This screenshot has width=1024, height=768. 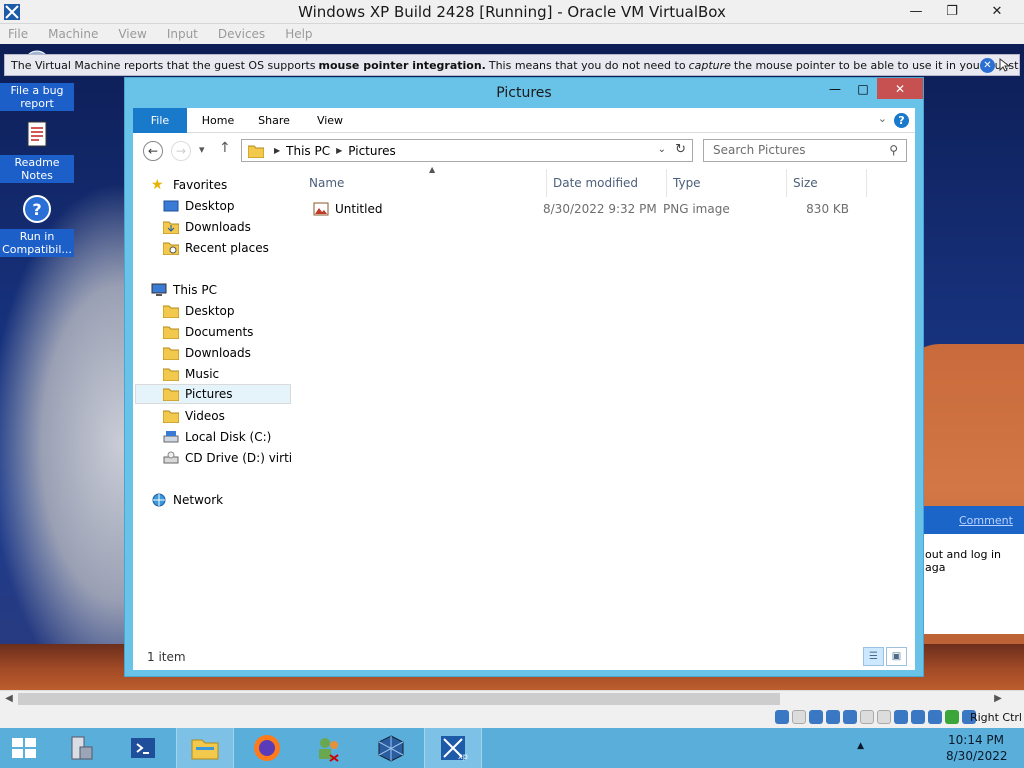 I want to click on close-button: ✕, so click(x=997, y=11).